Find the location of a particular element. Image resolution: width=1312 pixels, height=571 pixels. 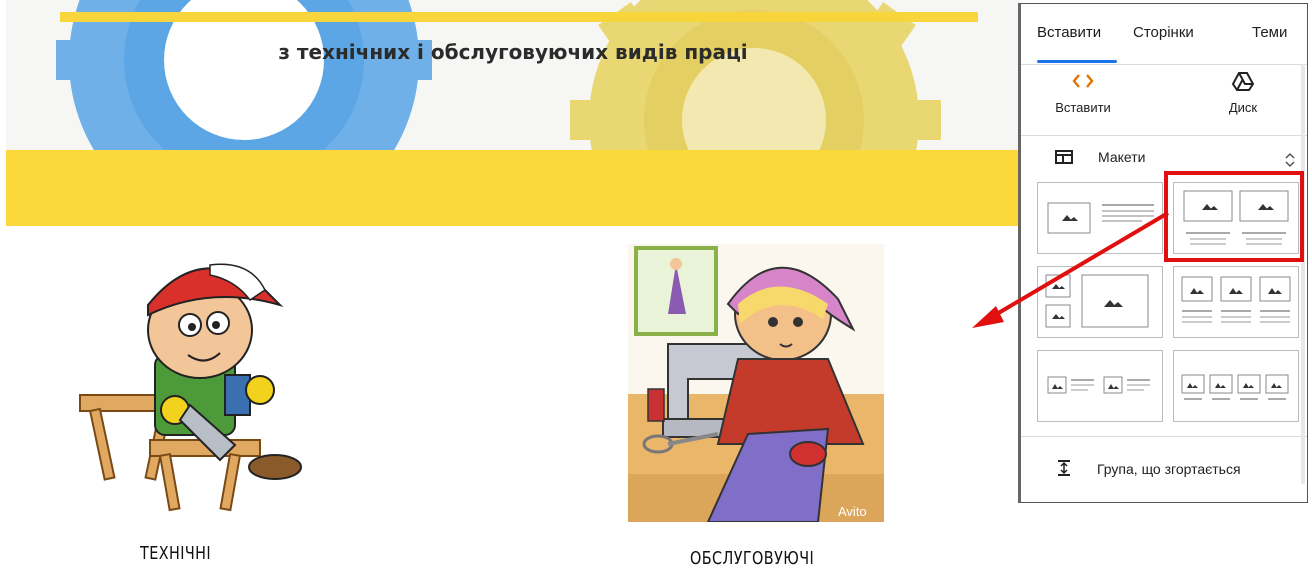

seamstress-image: Avito is located at coordinates (756, 383).